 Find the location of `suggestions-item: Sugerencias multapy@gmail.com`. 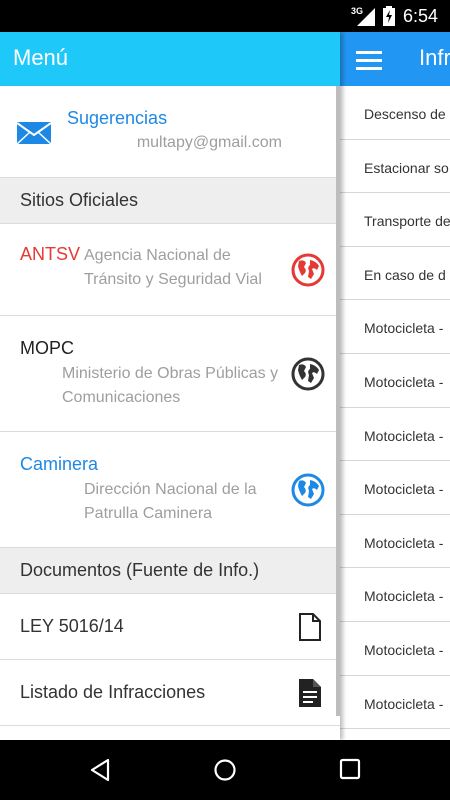

suggestions-item: Sugerencias multapy@gmail.com is located at coordinates (170, 132).